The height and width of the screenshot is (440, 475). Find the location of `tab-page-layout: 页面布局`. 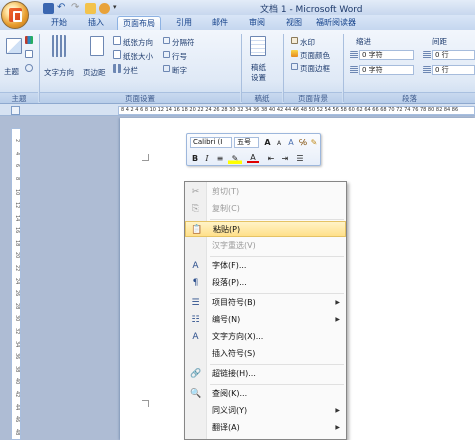

tab-page-layout: 页面布局 is located at coordinates (139, 23).